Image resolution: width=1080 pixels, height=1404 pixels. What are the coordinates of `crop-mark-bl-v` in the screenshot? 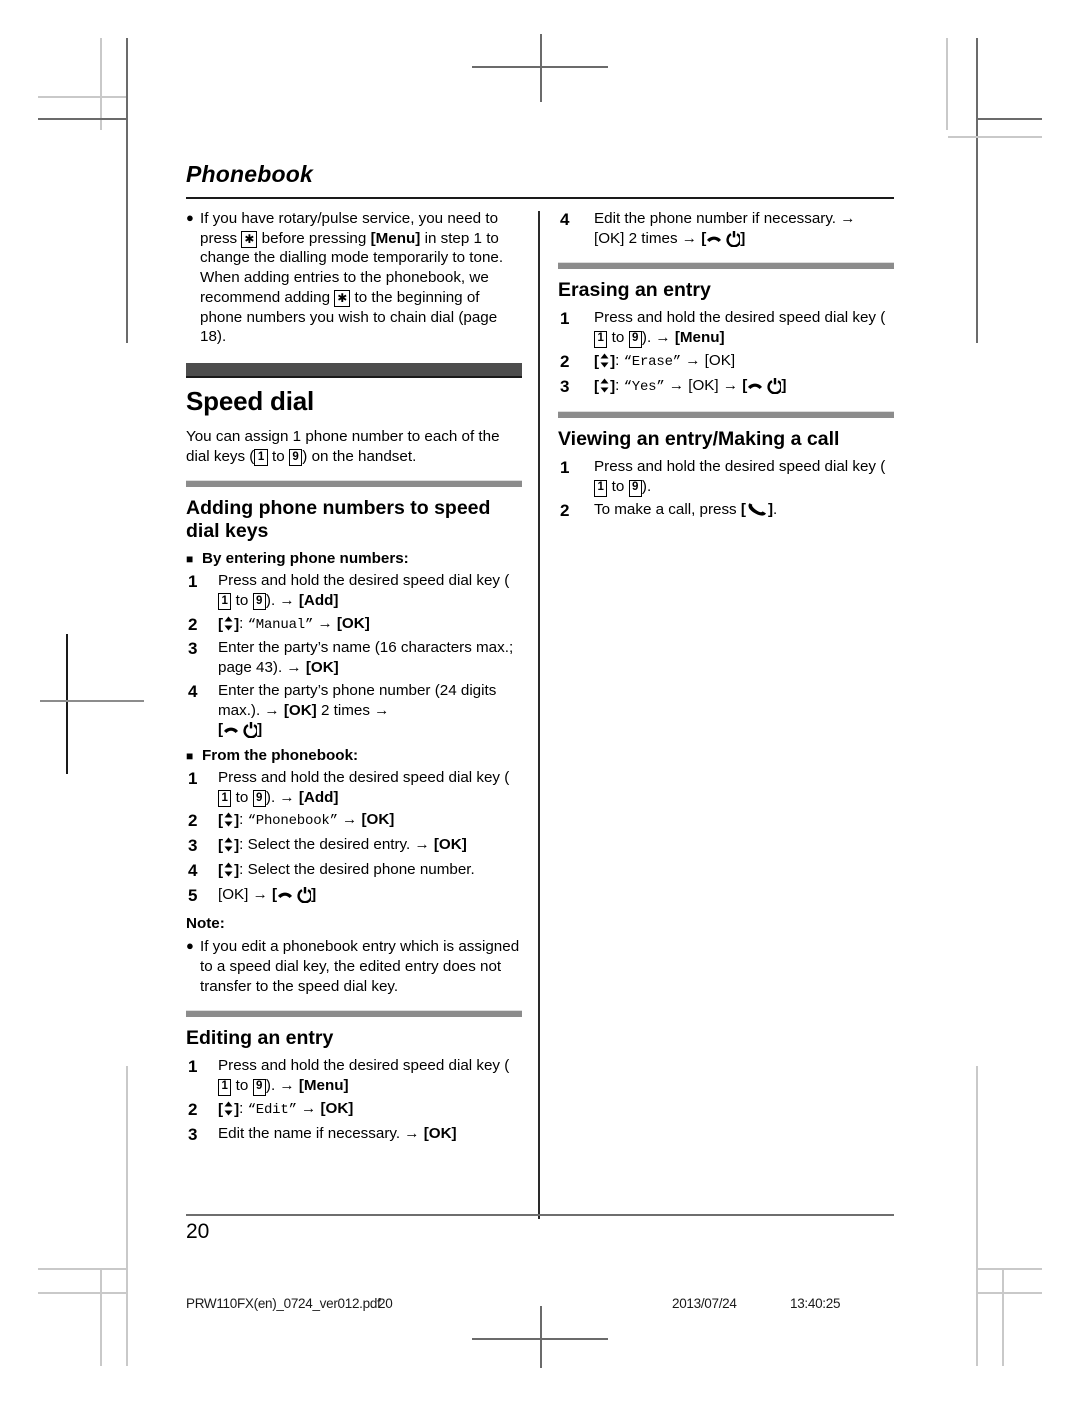 It's located at (127, 1216).